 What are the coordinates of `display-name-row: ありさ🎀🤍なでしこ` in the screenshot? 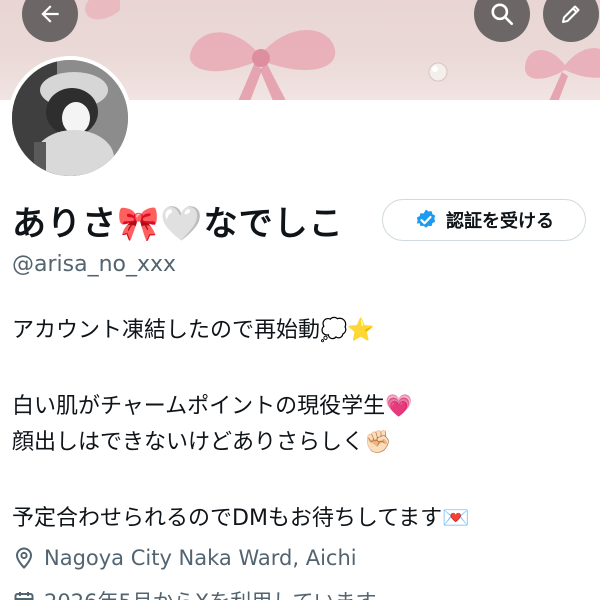 It's located at (178, 220).